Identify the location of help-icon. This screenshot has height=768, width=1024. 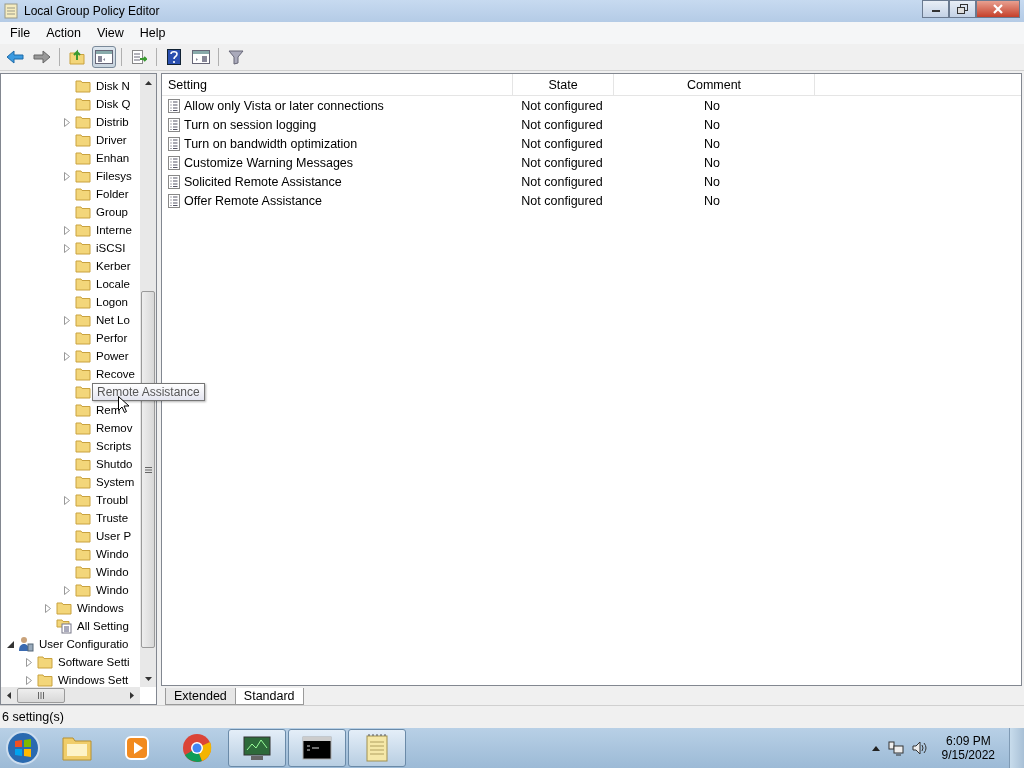
(174, 57).